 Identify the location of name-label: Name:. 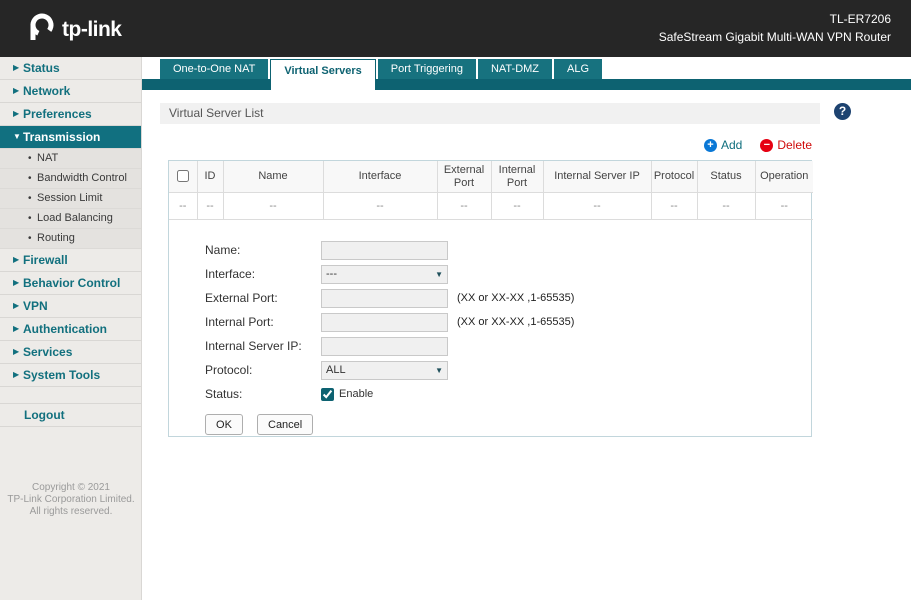
(223, 250).